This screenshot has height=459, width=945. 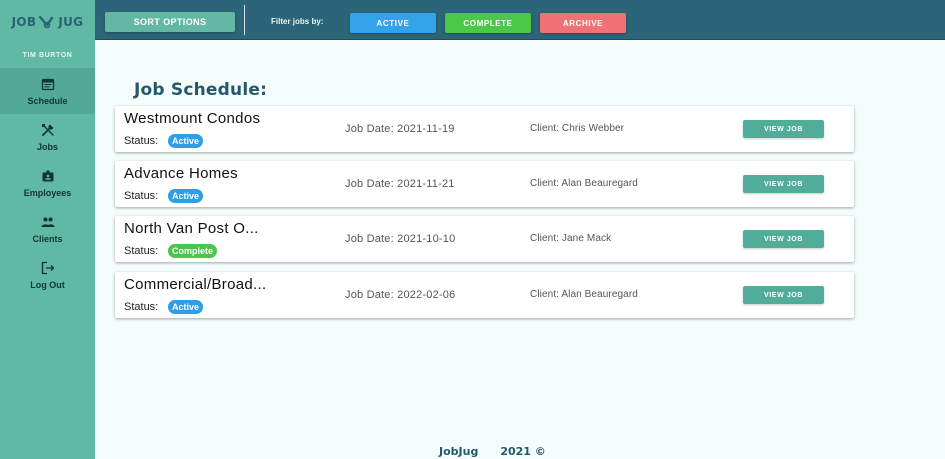 I want to click on sidebar-item-schedule: Schedule, so click(x=47, y=91).